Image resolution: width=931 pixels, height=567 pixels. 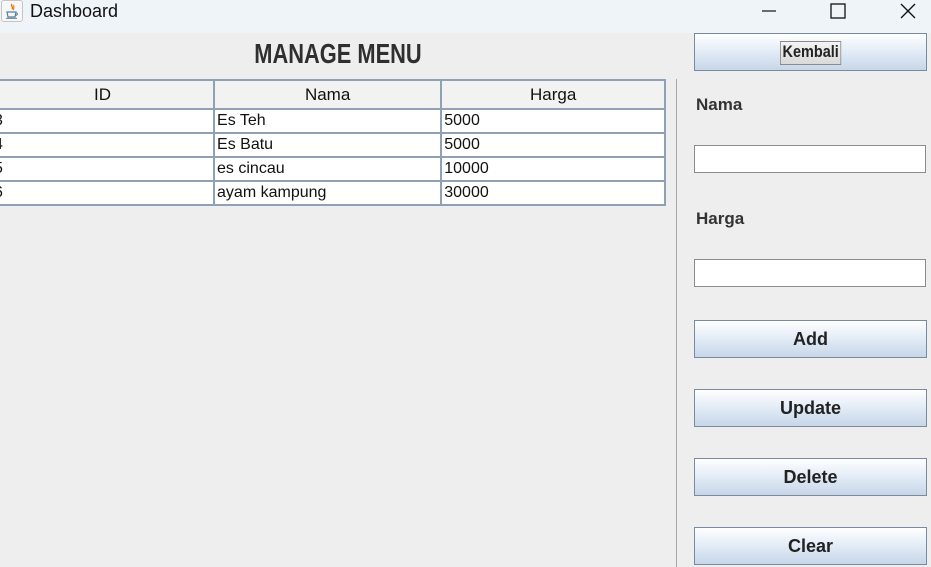 I want to click on clear-button: Clear, so click(x=810, y=546).